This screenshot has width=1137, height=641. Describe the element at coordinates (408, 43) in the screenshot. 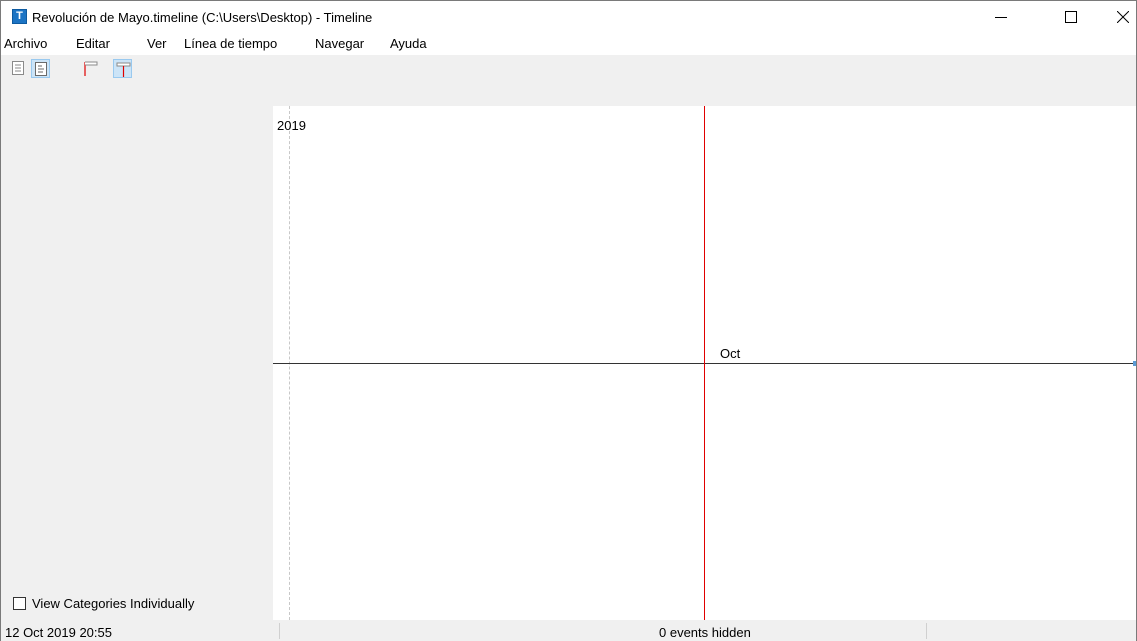

I see `menu-ayuda: Ayuda` at that location.